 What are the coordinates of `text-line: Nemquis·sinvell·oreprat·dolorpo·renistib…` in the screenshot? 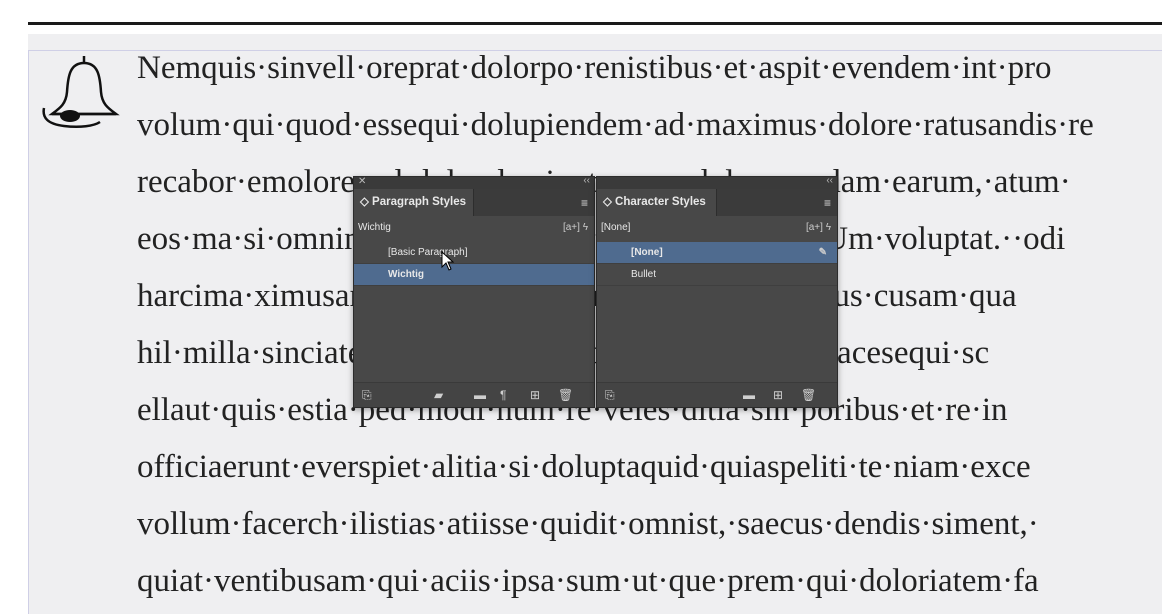 It's located at (594, 68).